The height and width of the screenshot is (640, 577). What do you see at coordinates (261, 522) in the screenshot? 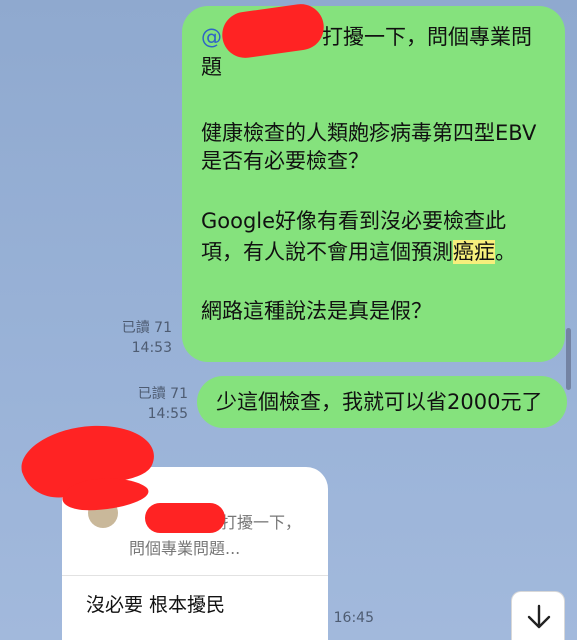
I see `quoted-title-text: 打擾一下，` at bounding box center [261, 522].